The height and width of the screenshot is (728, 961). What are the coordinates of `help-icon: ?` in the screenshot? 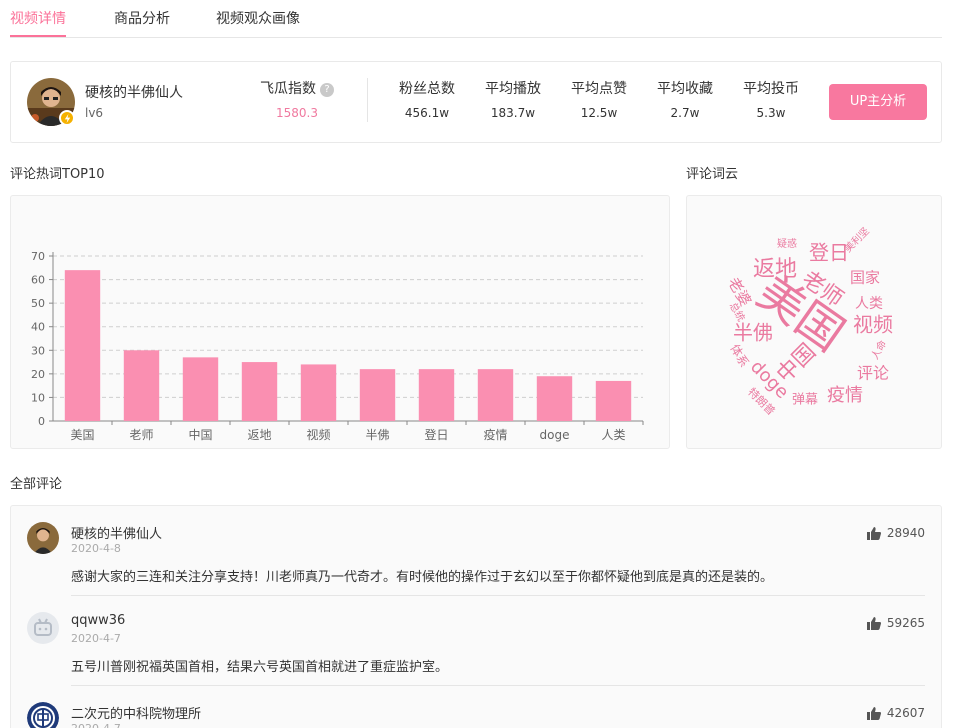 It's located at (327, 90).